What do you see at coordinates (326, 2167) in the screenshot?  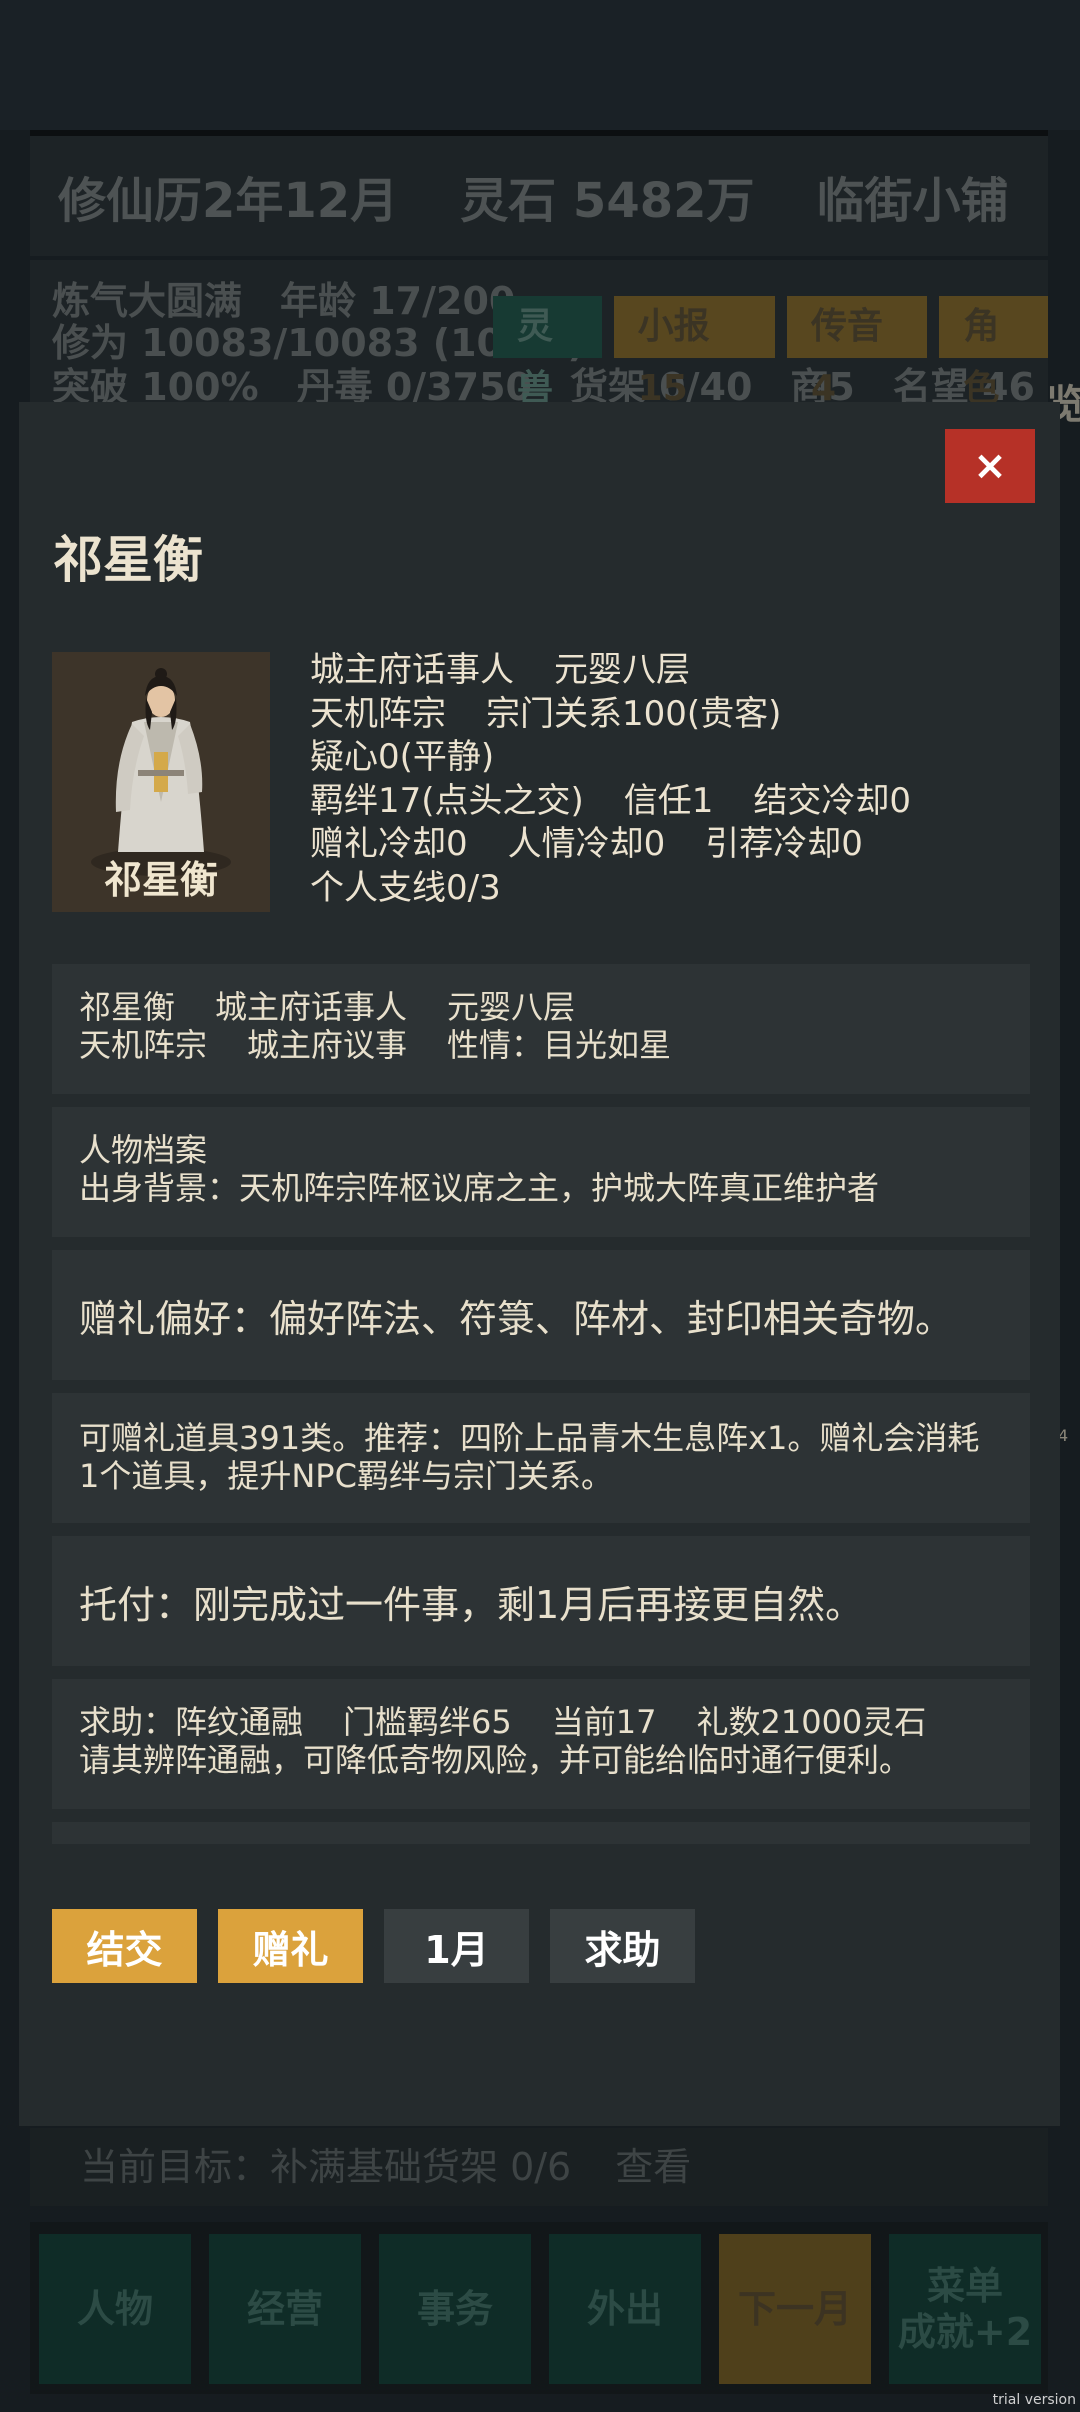 I see `current-goal-text: 当前目标：补满基础货架 0/6` at bounding box center [326, 2167].